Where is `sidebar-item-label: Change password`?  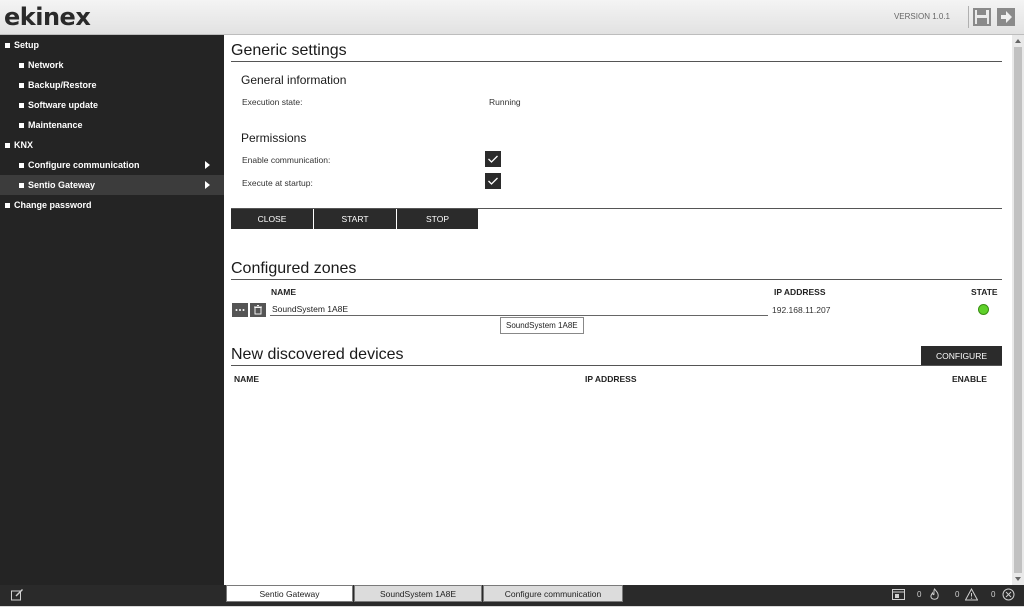
sidebar-item-label: Change password is located at coordinates (53, 205).